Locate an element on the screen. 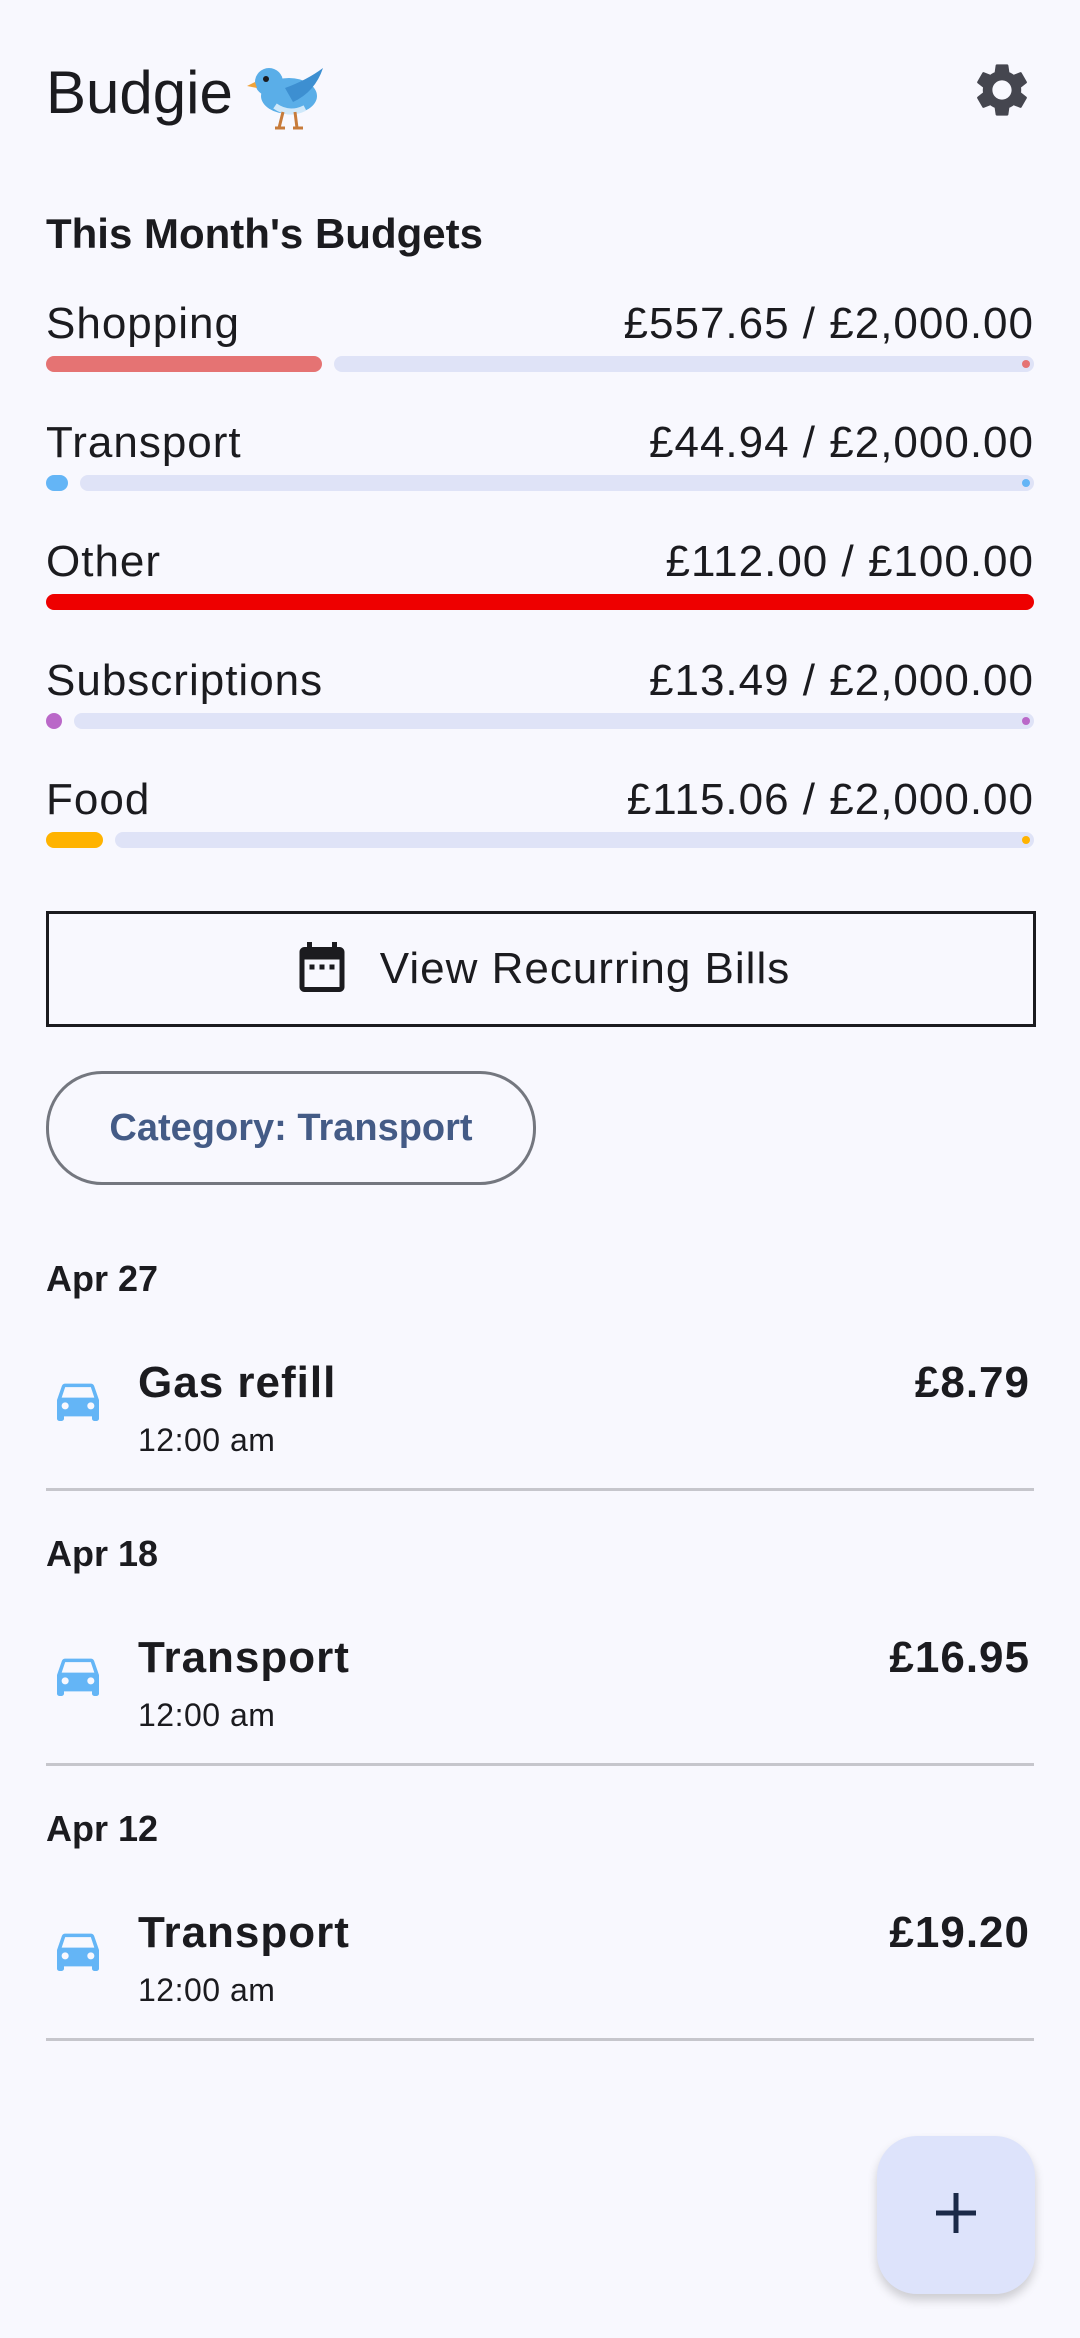 This screenshot has height=2338, width=1080. budget-name: Shopping is located at coordinates (143, 323).